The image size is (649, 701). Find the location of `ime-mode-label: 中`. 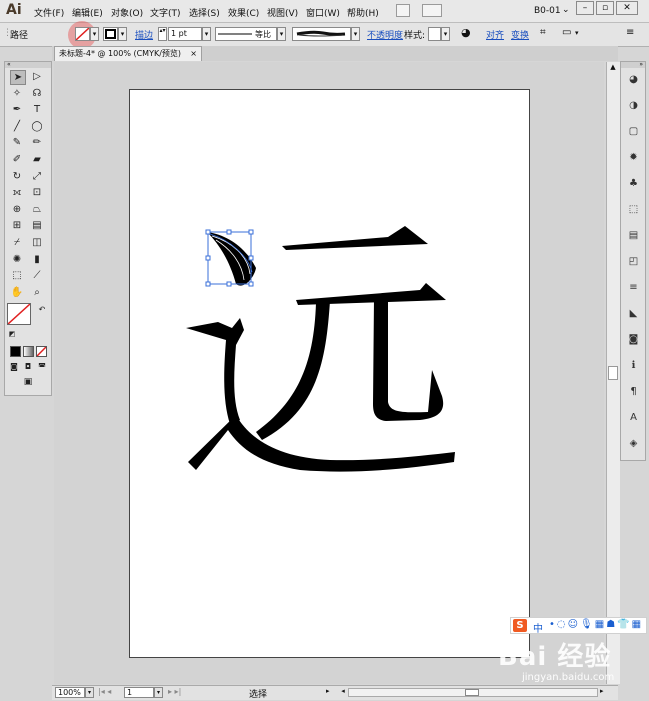

ime-mode-label: 中 is located at coordinates (538, 627).